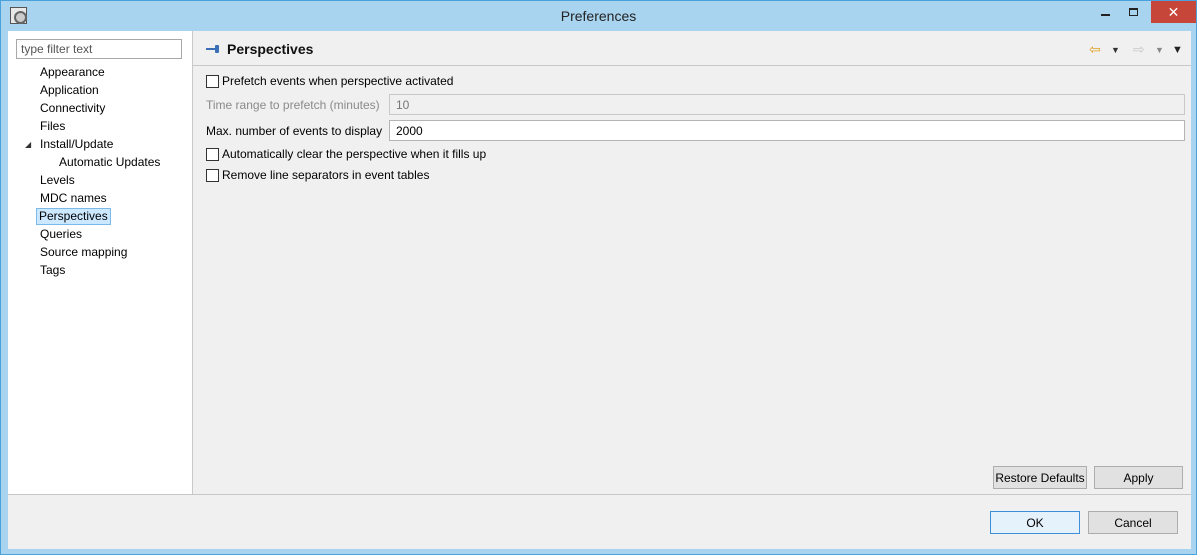 This screenshot has height=555, width=1197. Describe the element at coordinates (73, 198) in the screenshot. I see `tree-item-mdc-names: MDC names` at that location.